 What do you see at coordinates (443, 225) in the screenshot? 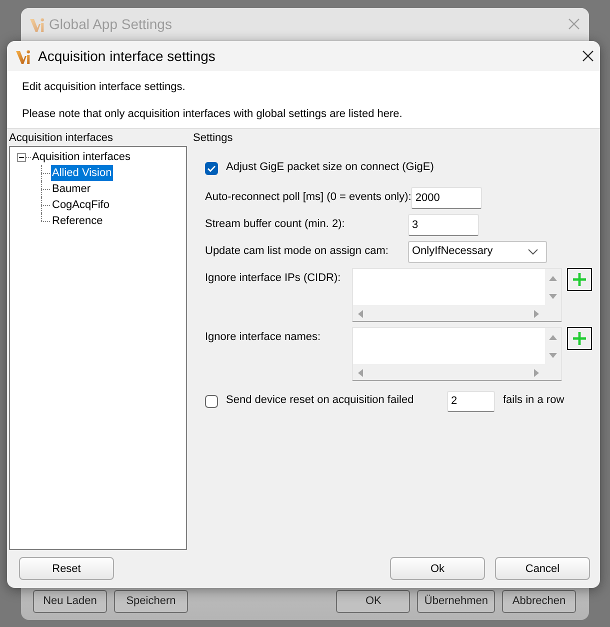
I see `number-field: 3` at bounding box center [443, 225].